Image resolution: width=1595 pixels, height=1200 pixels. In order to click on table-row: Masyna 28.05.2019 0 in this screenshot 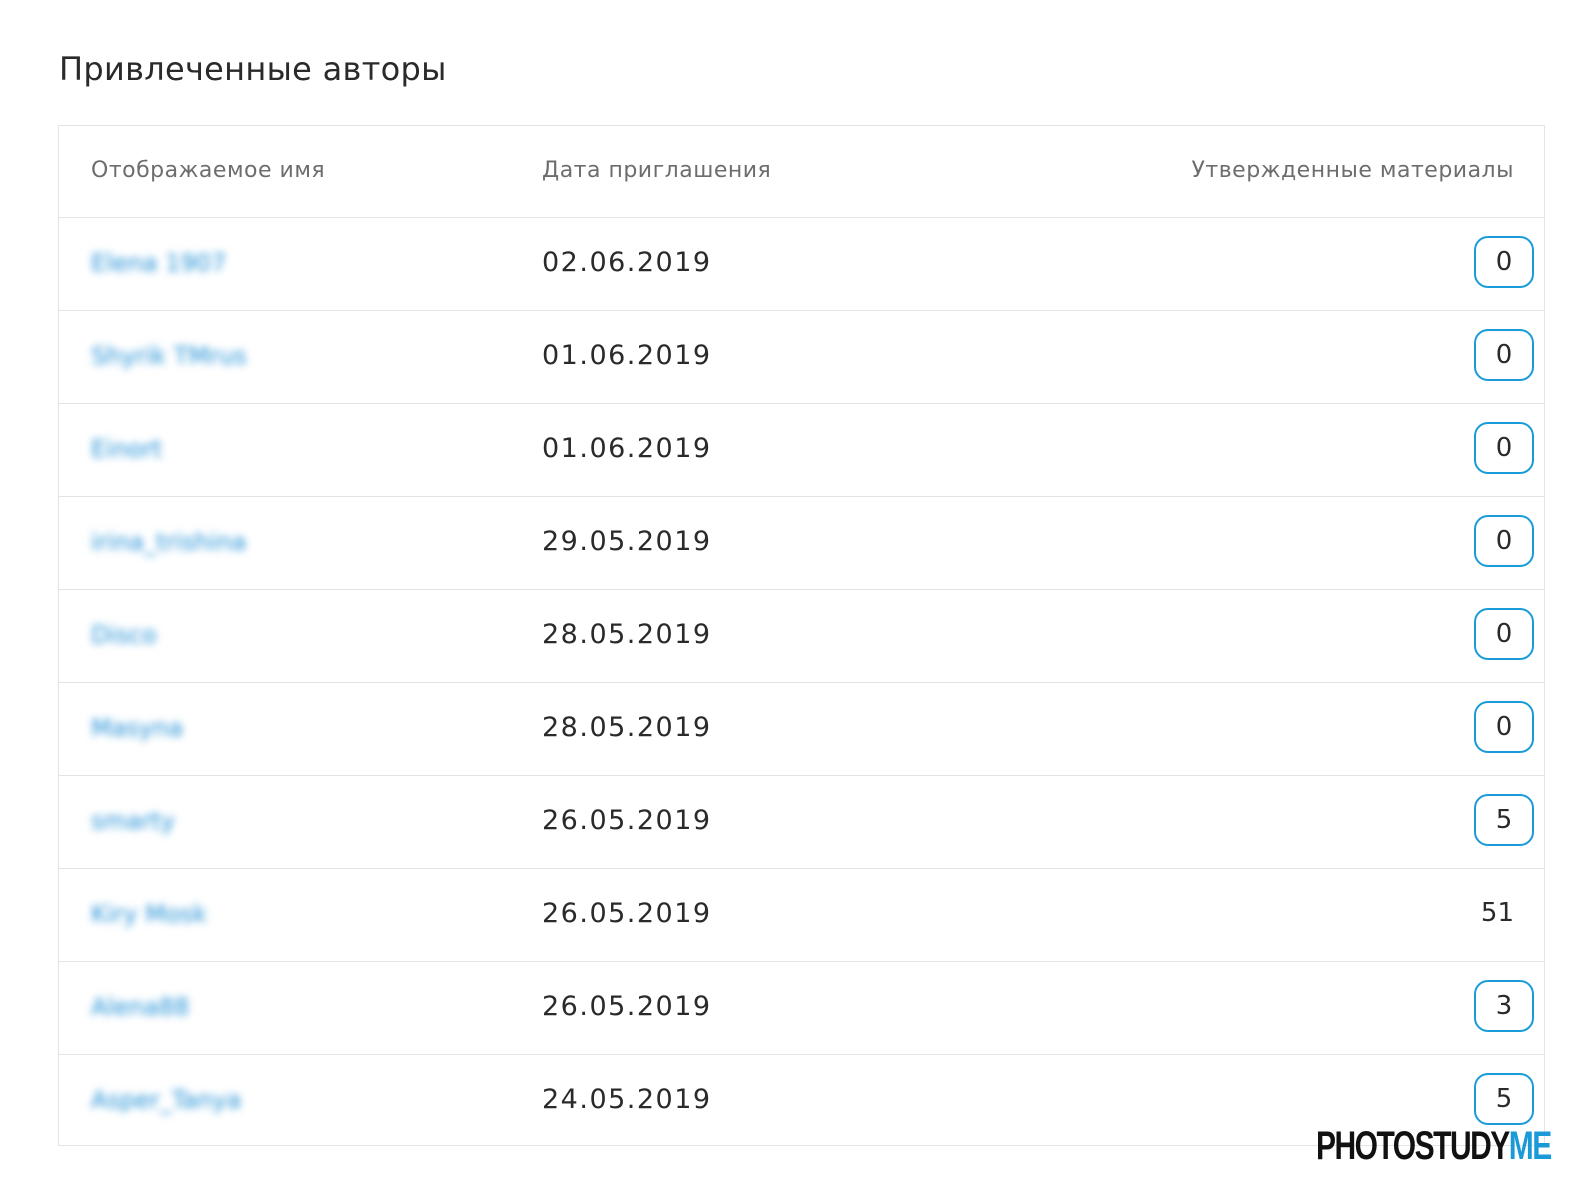, I will do `click(801, 729)`.